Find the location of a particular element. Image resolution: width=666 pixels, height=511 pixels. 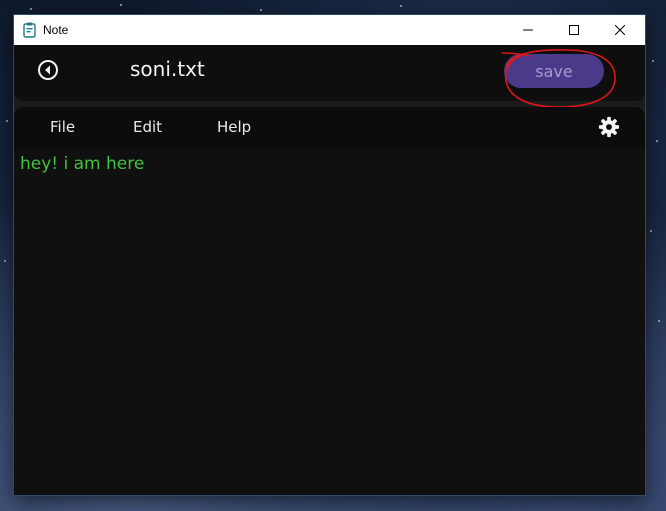

menu-edit: Edit is located at coordinates (147, 127).